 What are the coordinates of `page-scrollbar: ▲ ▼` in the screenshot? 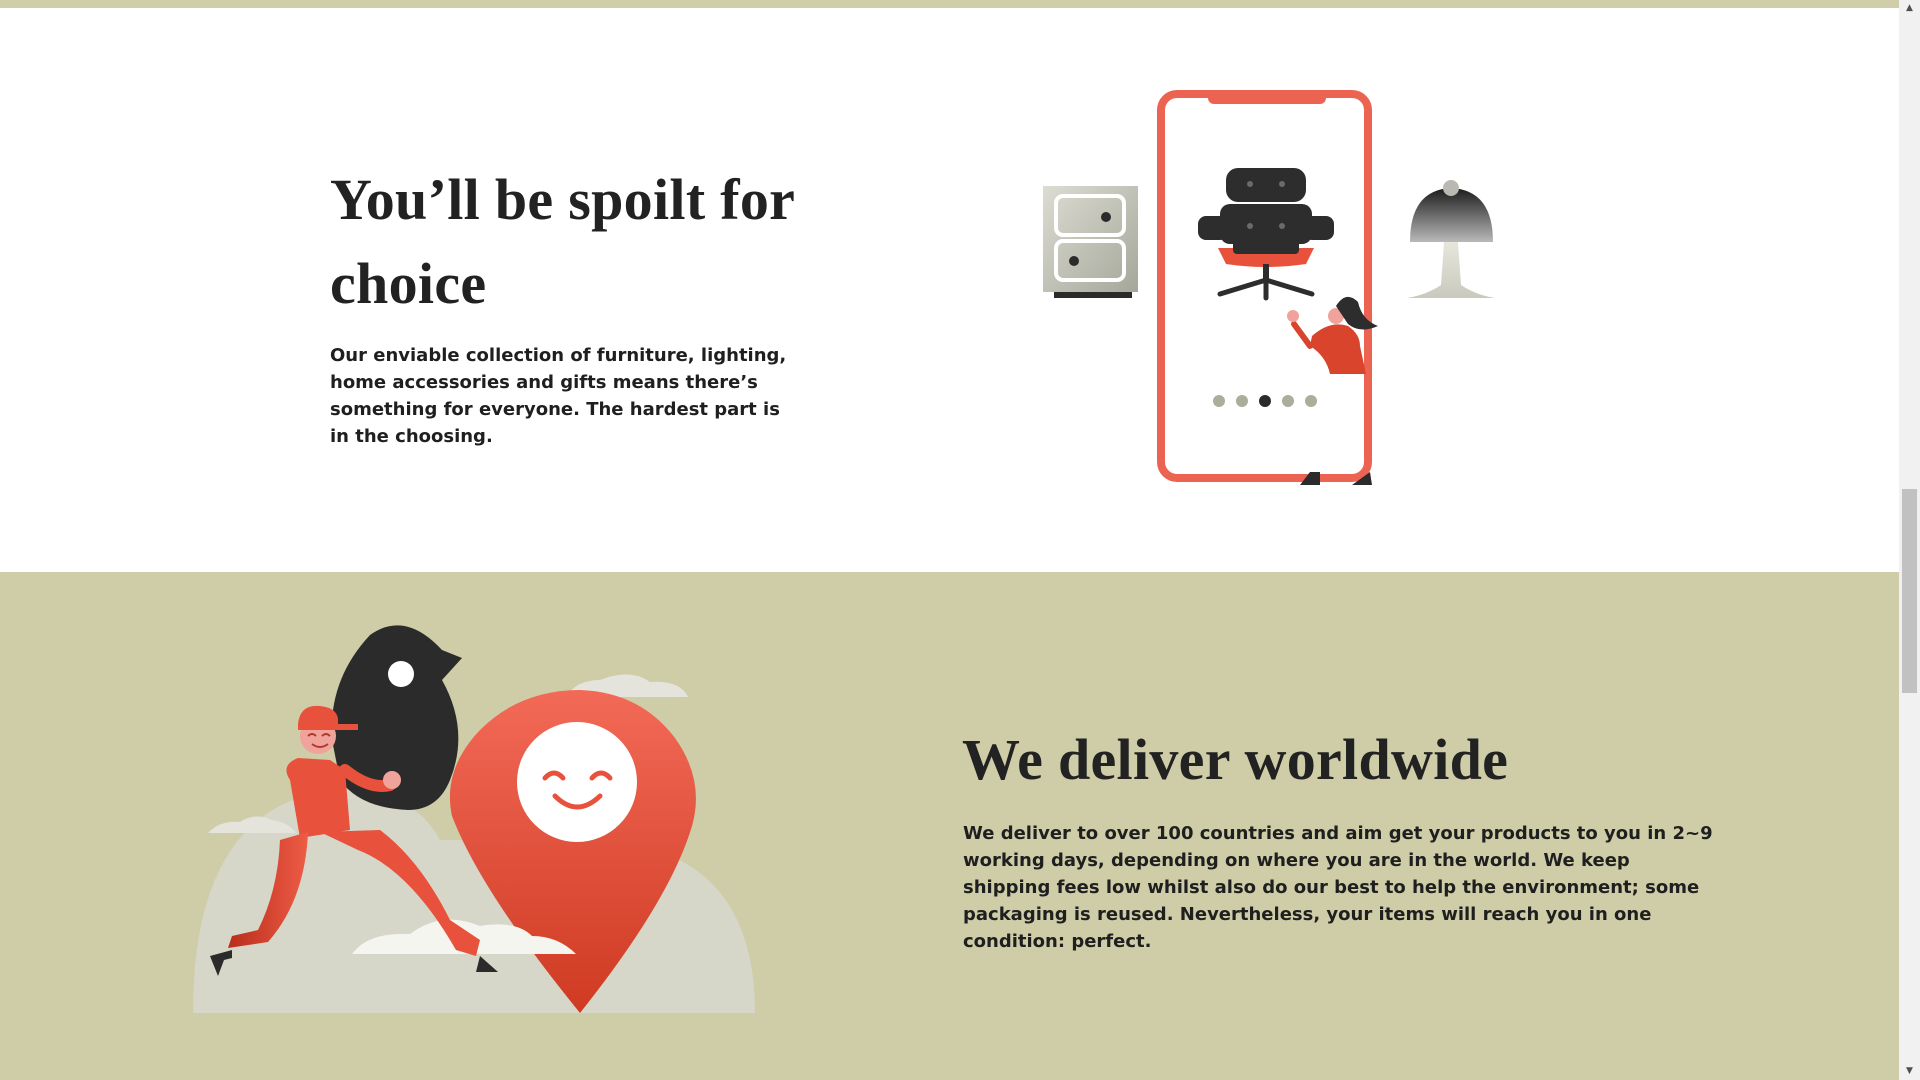 It's located at (1909, 540).